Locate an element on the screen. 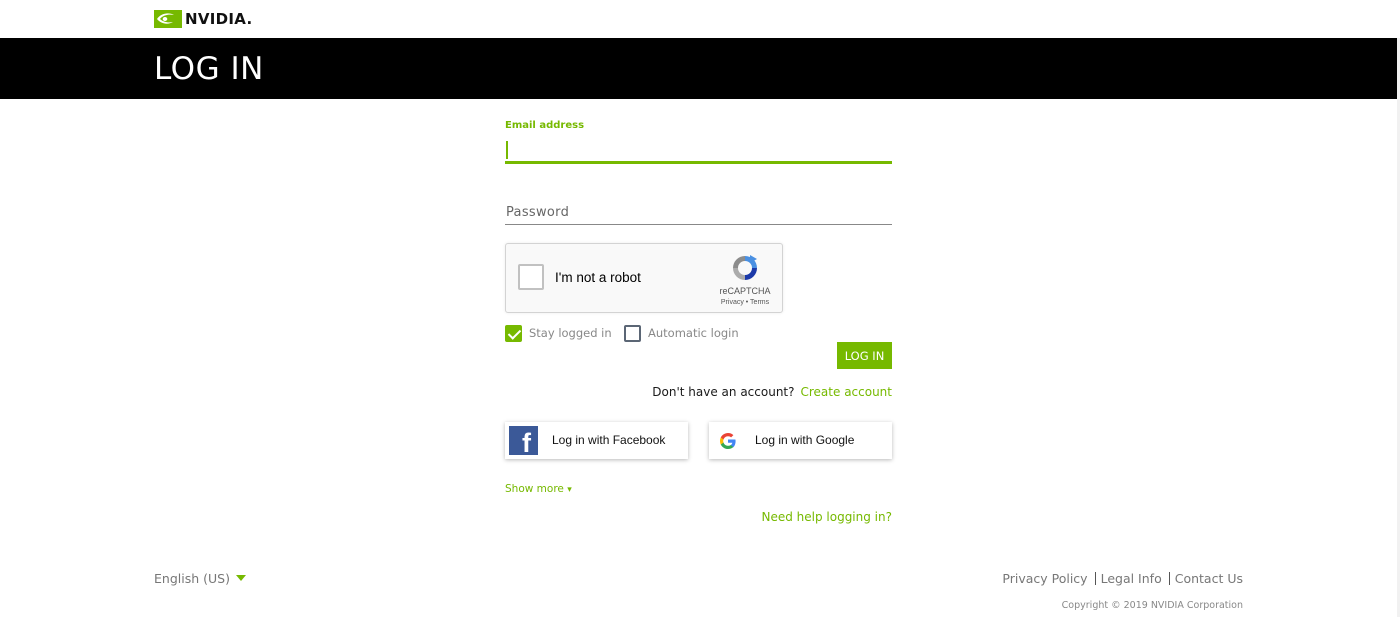  page-title: LOG IN is located at coordinates (209, 69).